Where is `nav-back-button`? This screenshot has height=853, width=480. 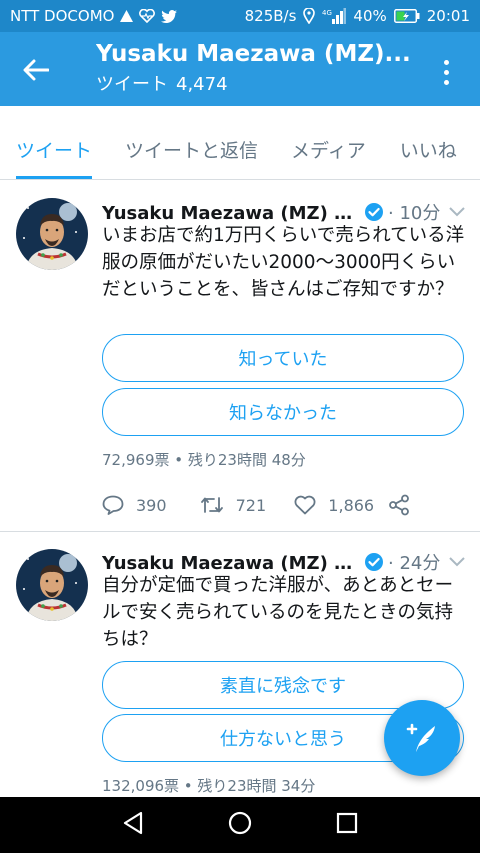 nav-back-button is located at coordinates (133, 825).